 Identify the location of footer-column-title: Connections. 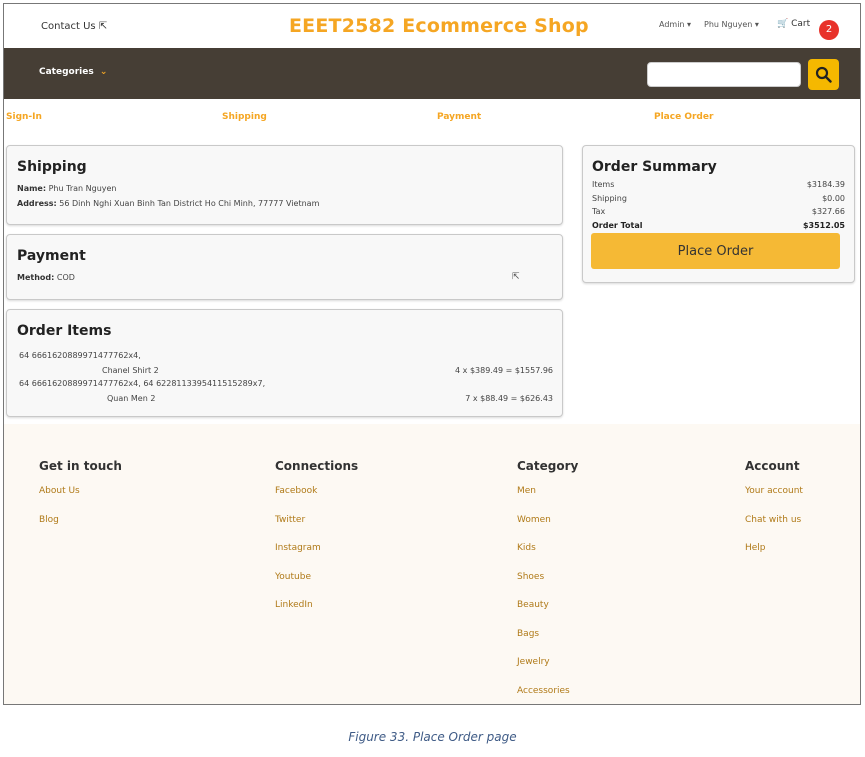
(317, 466).